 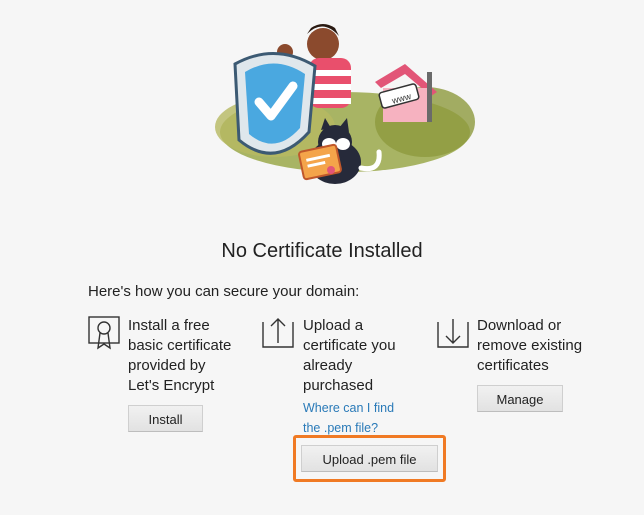 What do you see at coordinates (369, 458) in the screenshot?
I see `upload-pem-button: Upload .pem file` at bounding box center [369, 458].